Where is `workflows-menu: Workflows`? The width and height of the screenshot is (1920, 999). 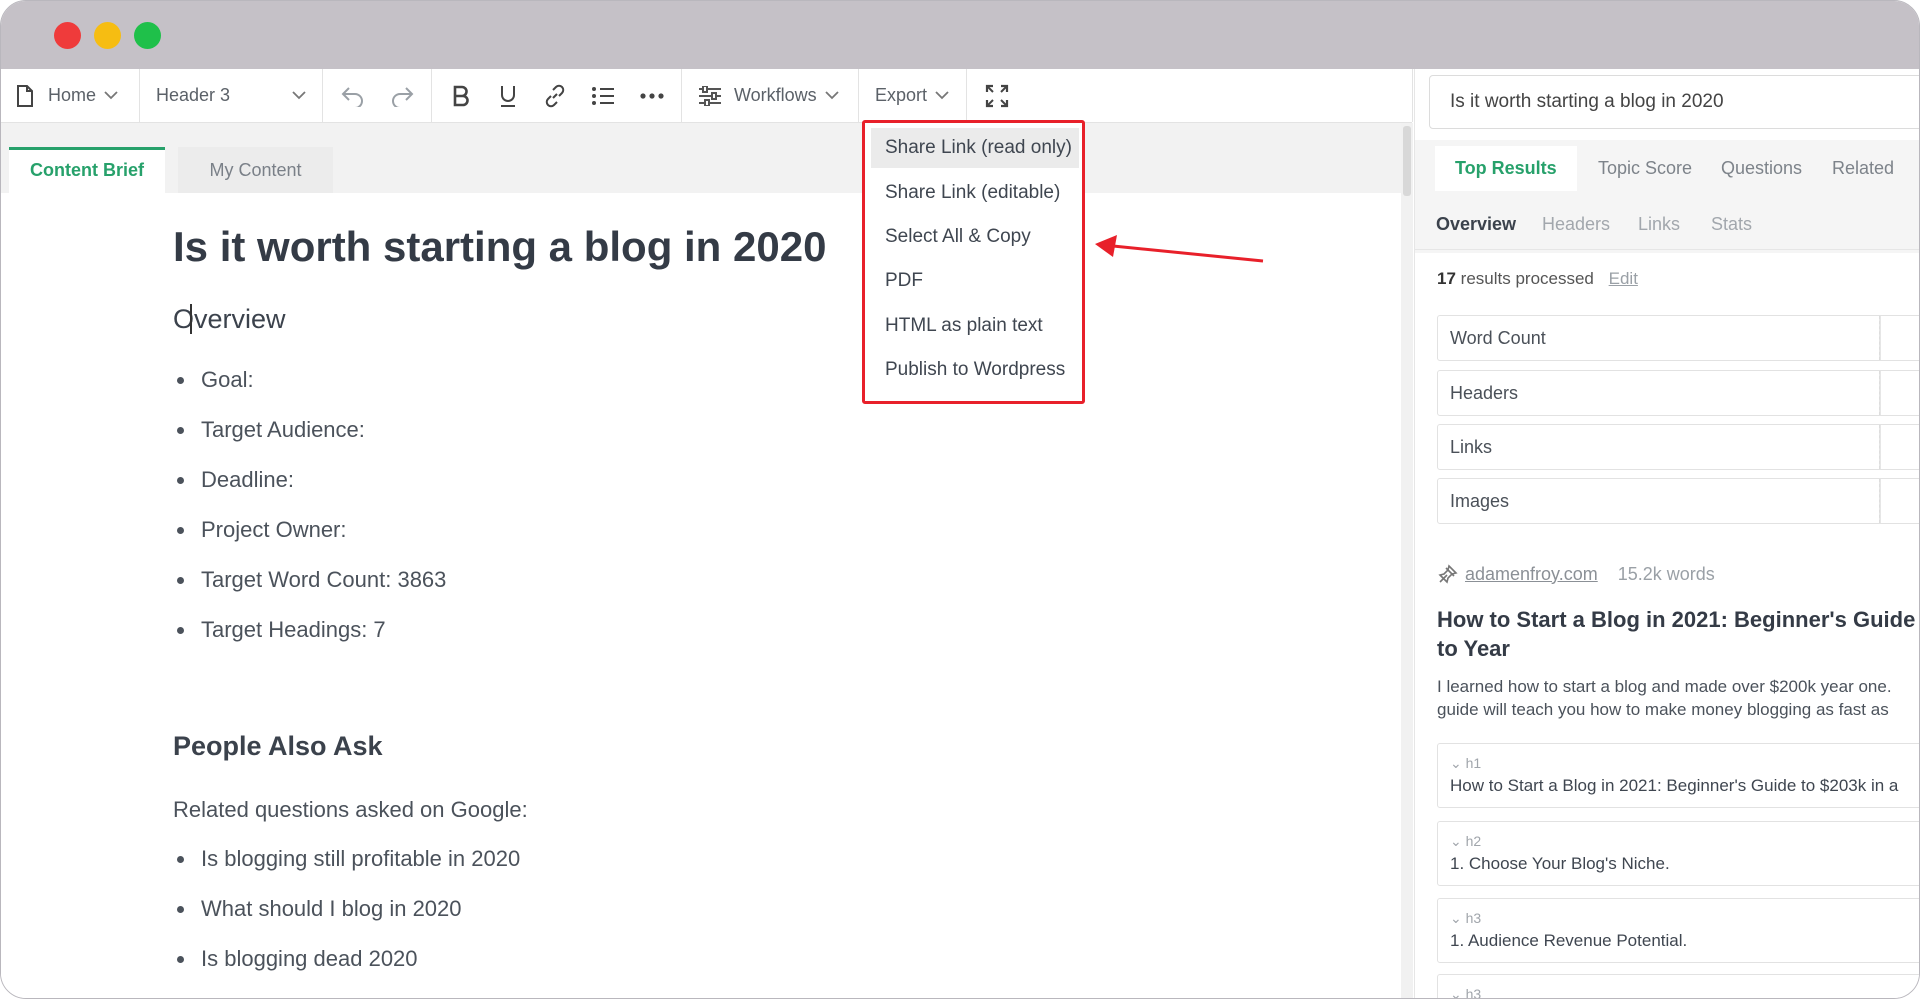
workflows-menu: Workflows is located at coordinates (768, 95).